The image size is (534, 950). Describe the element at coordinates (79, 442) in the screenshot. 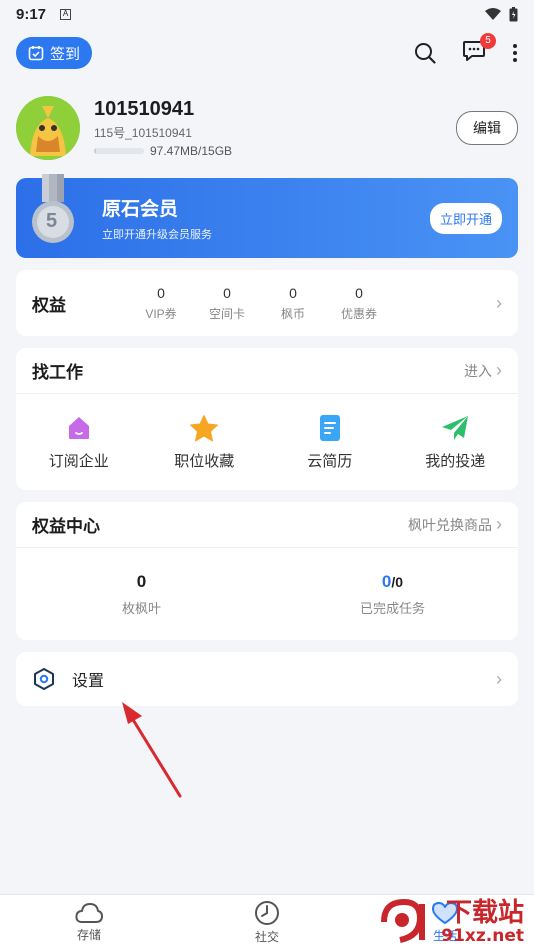

I see `job-subscribe-companies: 订阅企业` at that location.